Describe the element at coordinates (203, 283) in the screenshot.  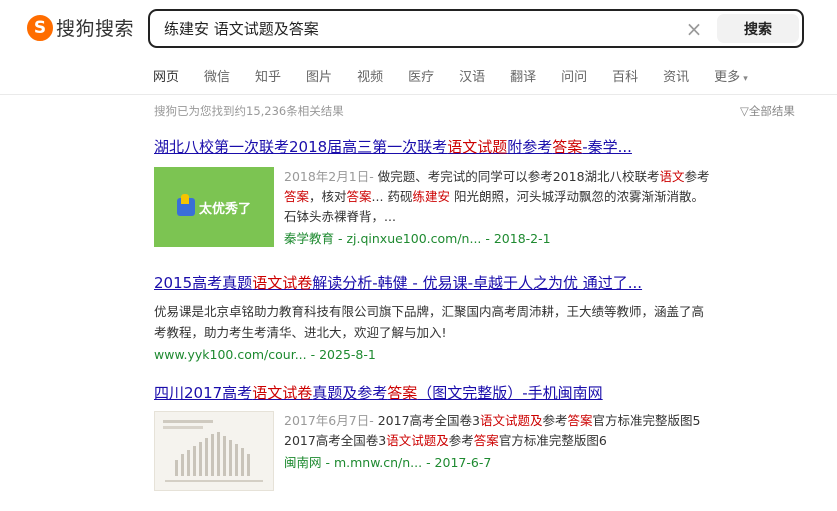
I see `text-segment: 2015高考真题` at that location.